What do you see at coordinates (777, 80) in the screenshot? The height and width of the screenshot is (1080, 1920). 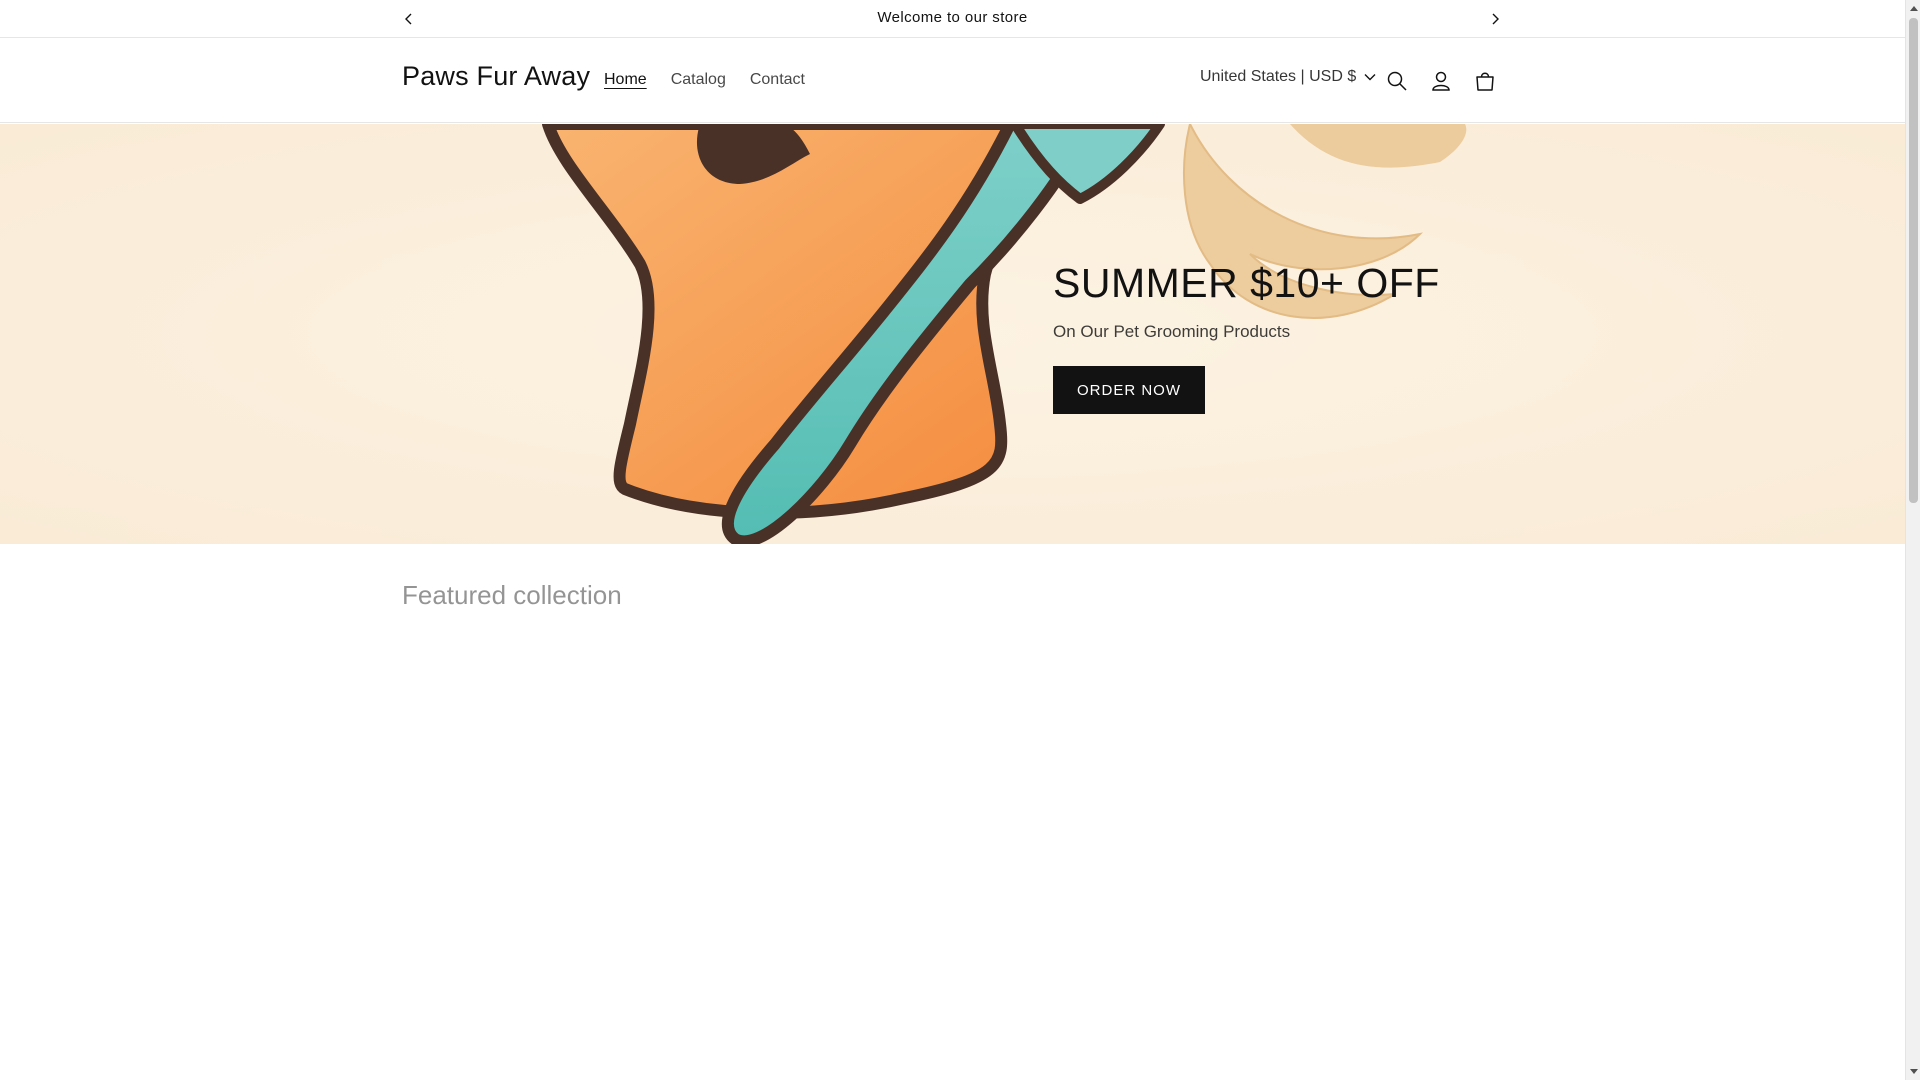 I see `nav-link-contact: Contact` at bounding box center [777, 80].